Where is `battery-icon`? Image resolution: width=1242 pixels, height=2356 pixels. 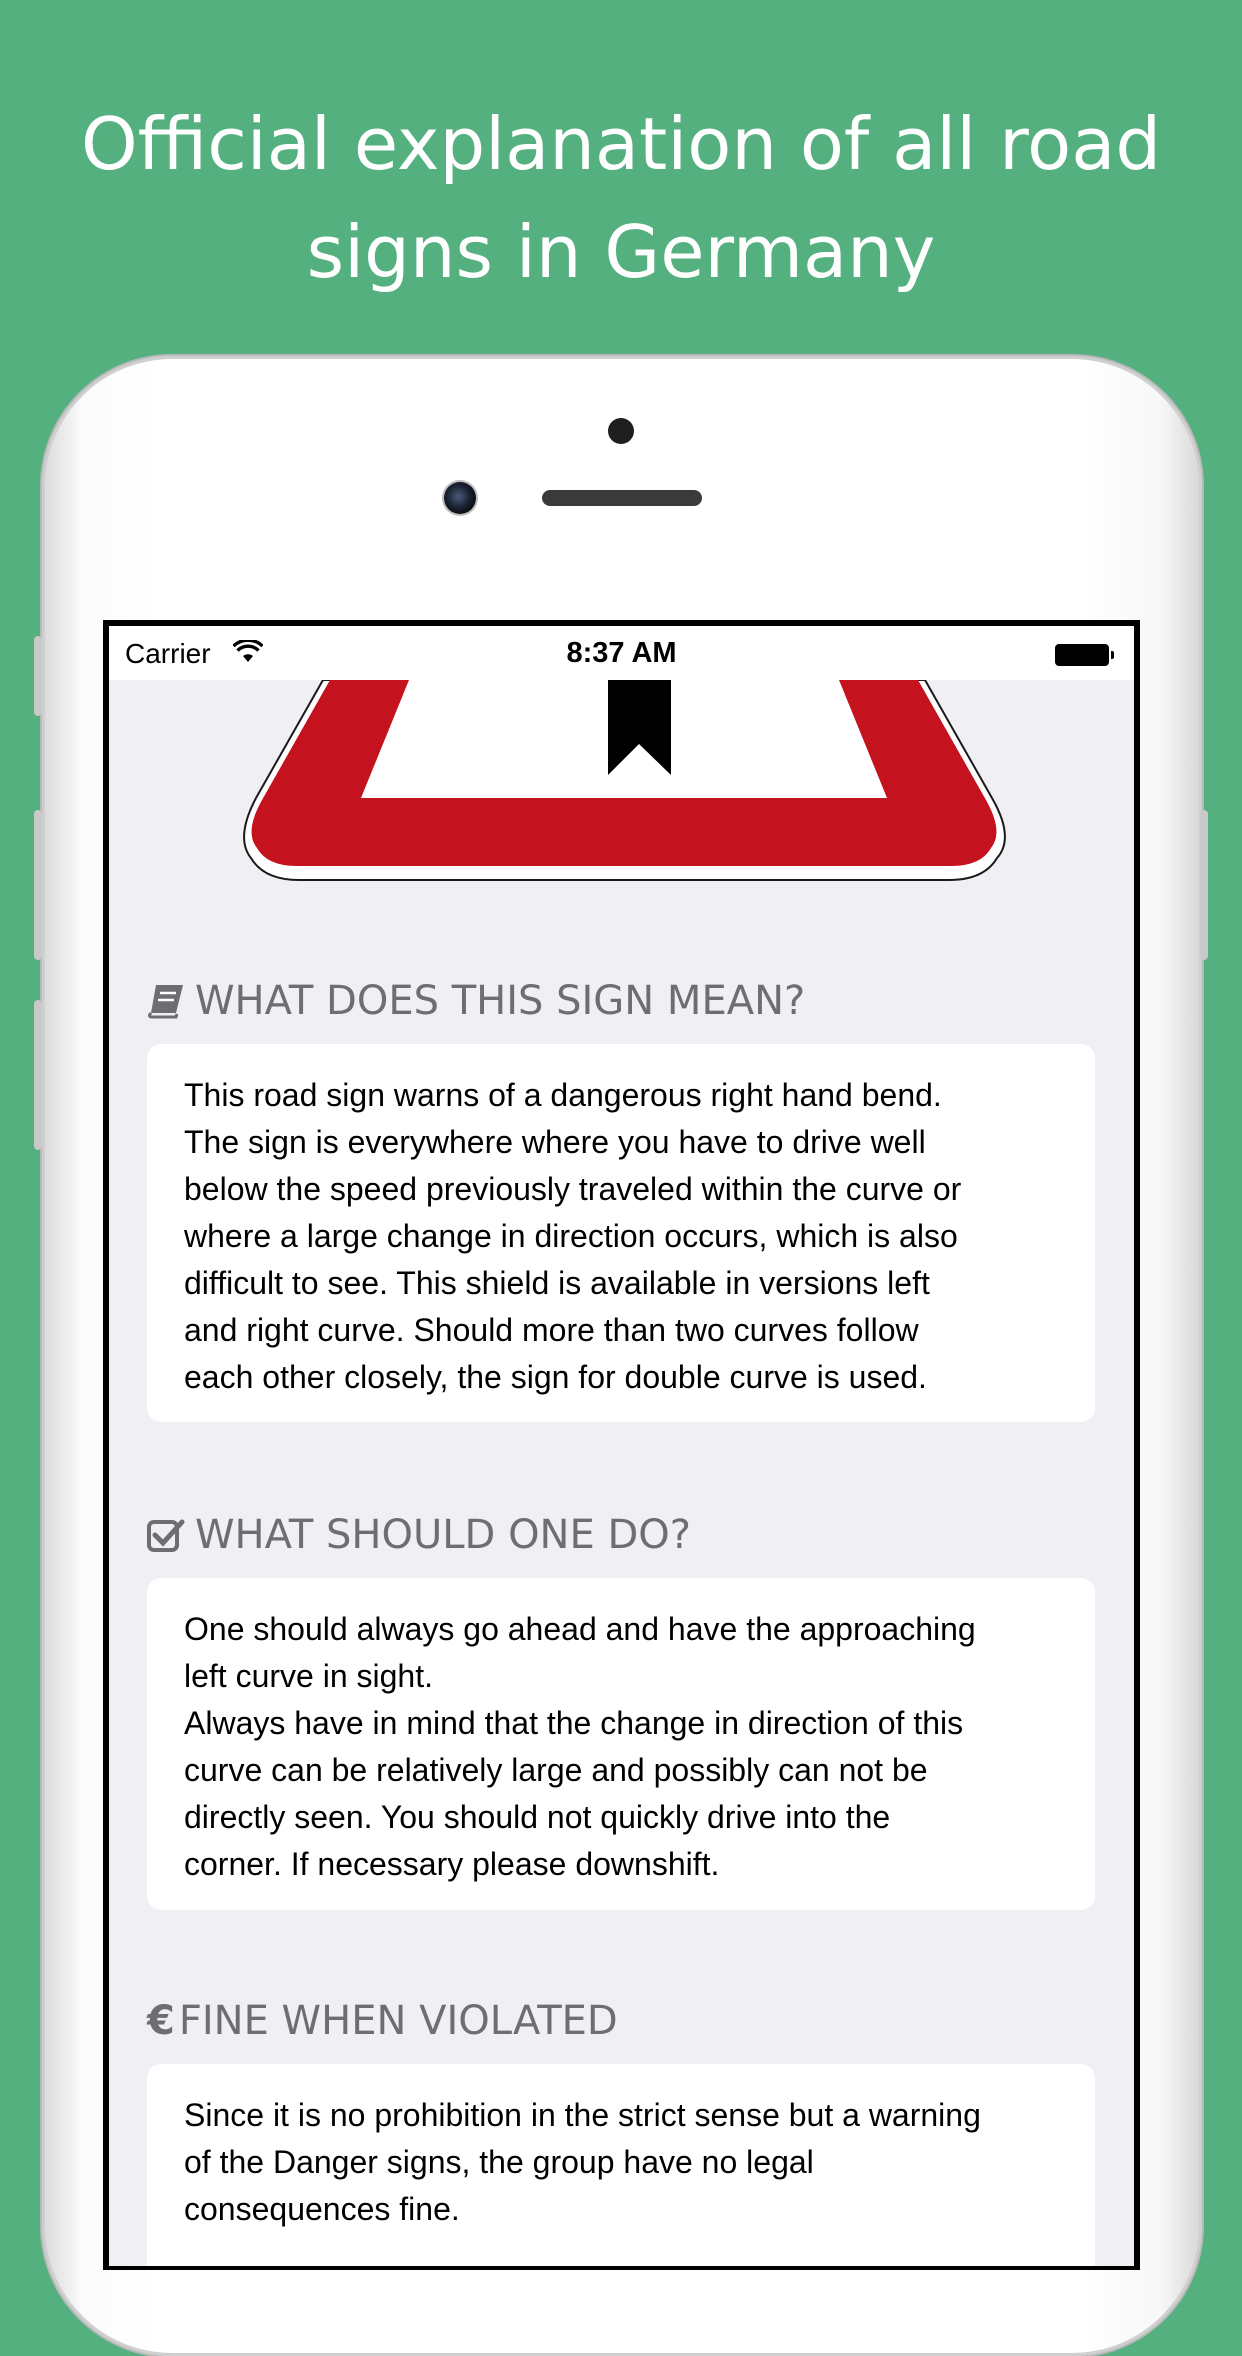
battery-icon is located at coordinates (1084, 655).